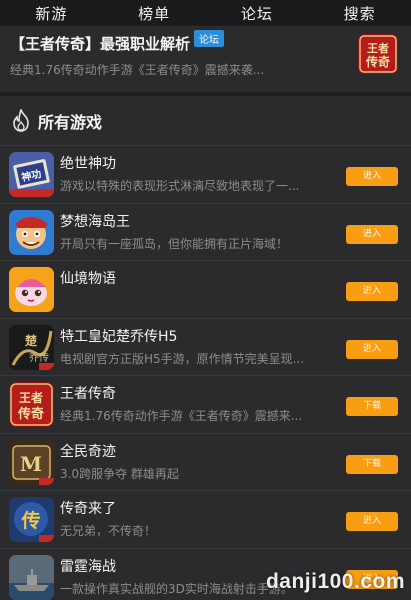 This screenshot has width=411, height=600. Describe the element at coordinates (31, 340) in the screenshot. I see `svg-text: 楚` at that location.